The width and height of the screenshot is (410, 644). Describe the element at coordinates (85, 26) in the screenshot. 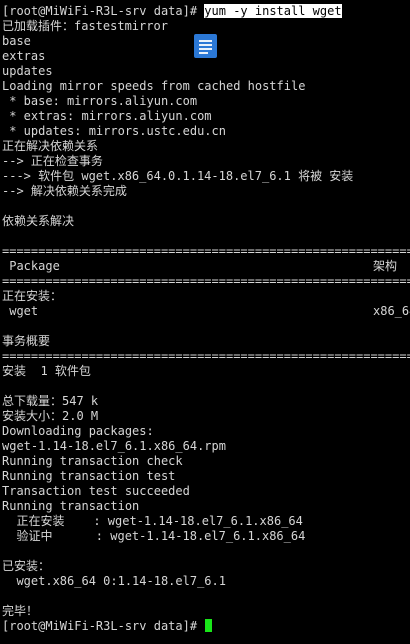

I see `output-line: 已加载插件：fastestmirror` at that location.